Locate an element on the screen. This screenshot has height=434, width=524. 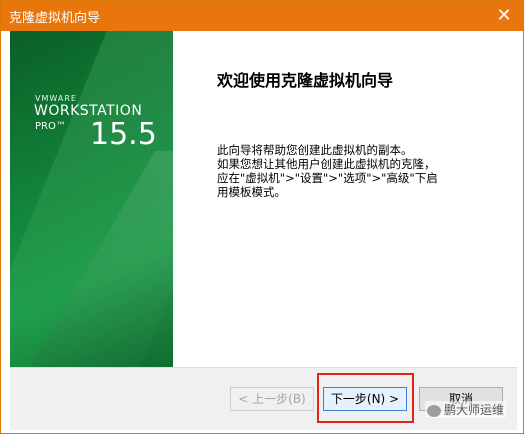
watermark-text: 鹏大师运维 is located at coordinates (474, 410).